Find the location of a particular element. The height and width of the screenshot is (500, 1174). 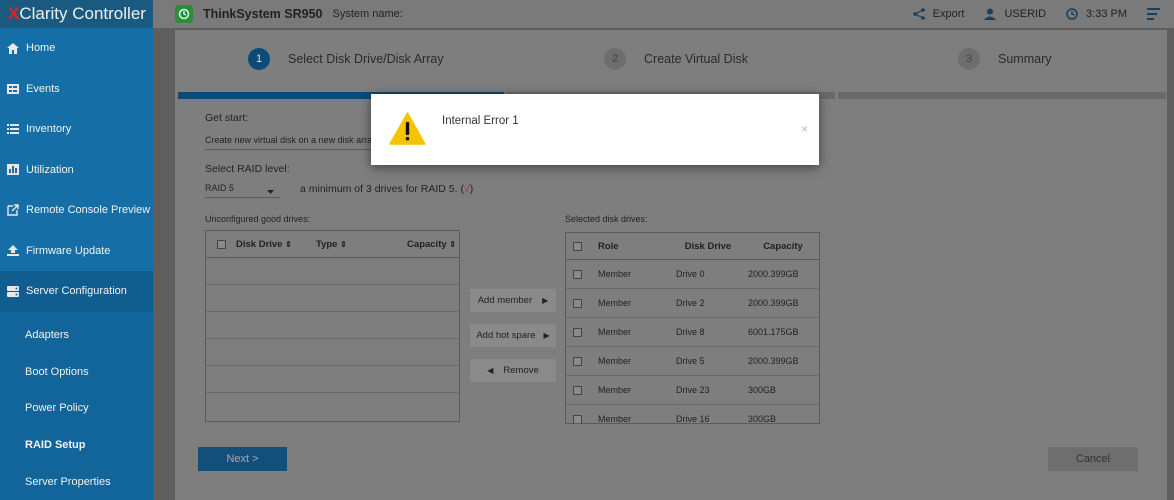

logo-prefix: X is located at coordinates (14, 13).